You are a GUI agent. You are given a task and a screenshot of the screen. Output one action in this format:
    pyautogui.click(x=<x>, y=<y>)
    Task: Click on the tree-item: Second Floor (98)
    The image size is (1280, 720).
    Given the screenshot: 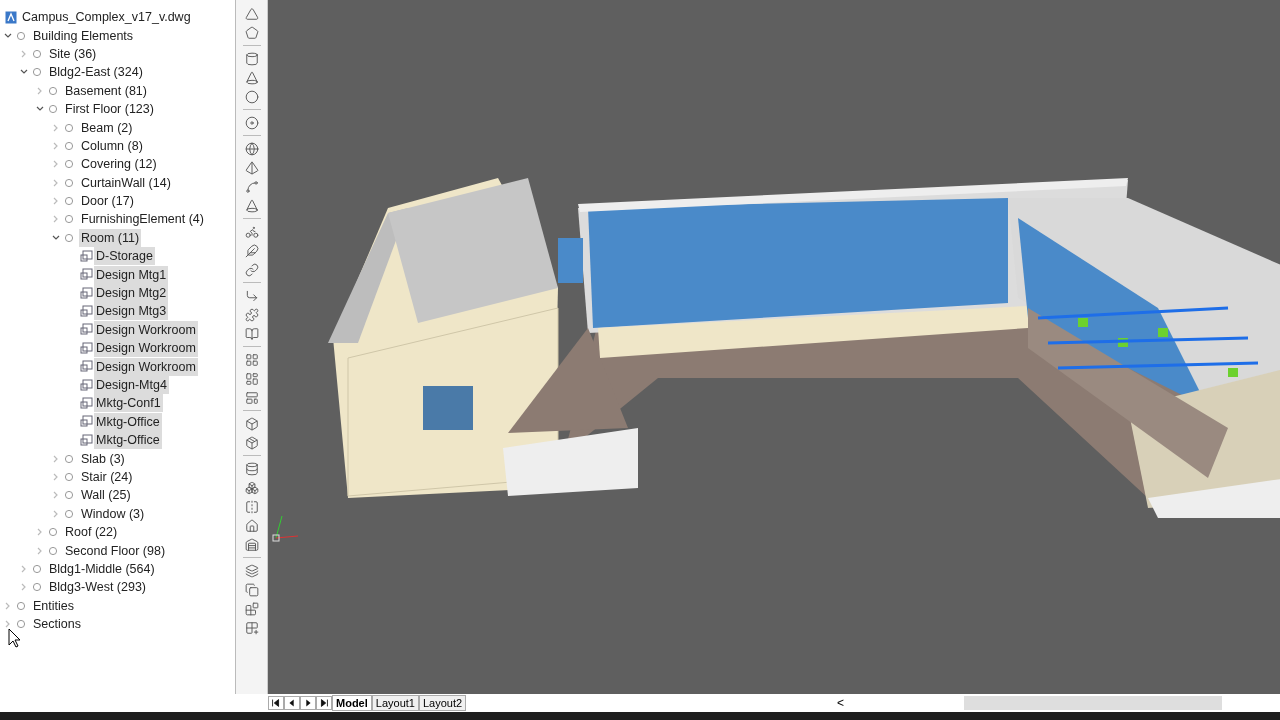 What is the action you would take?
    pyautogui.click(x=115, y=550)
    